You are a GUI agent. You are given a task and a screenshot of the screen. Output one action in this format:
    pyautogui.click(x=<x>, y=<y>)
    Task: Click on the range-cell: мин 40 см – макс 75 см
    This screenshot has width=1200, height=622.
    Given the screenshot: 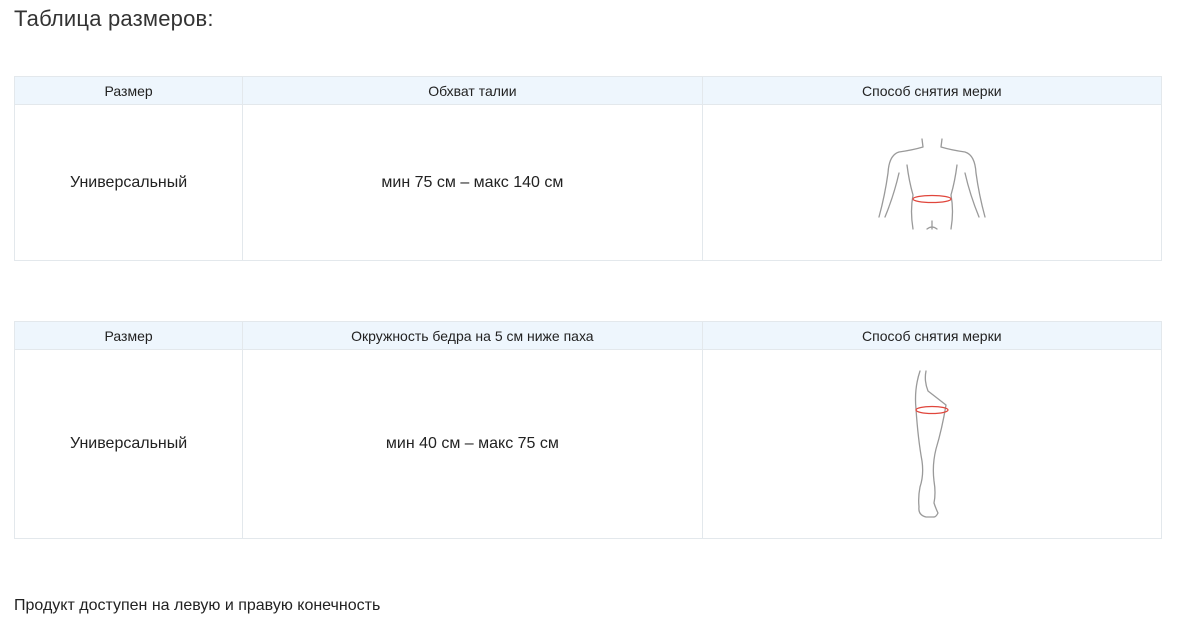 What is the action you would take?
    pyautogui.click(x=472, y=444)
    